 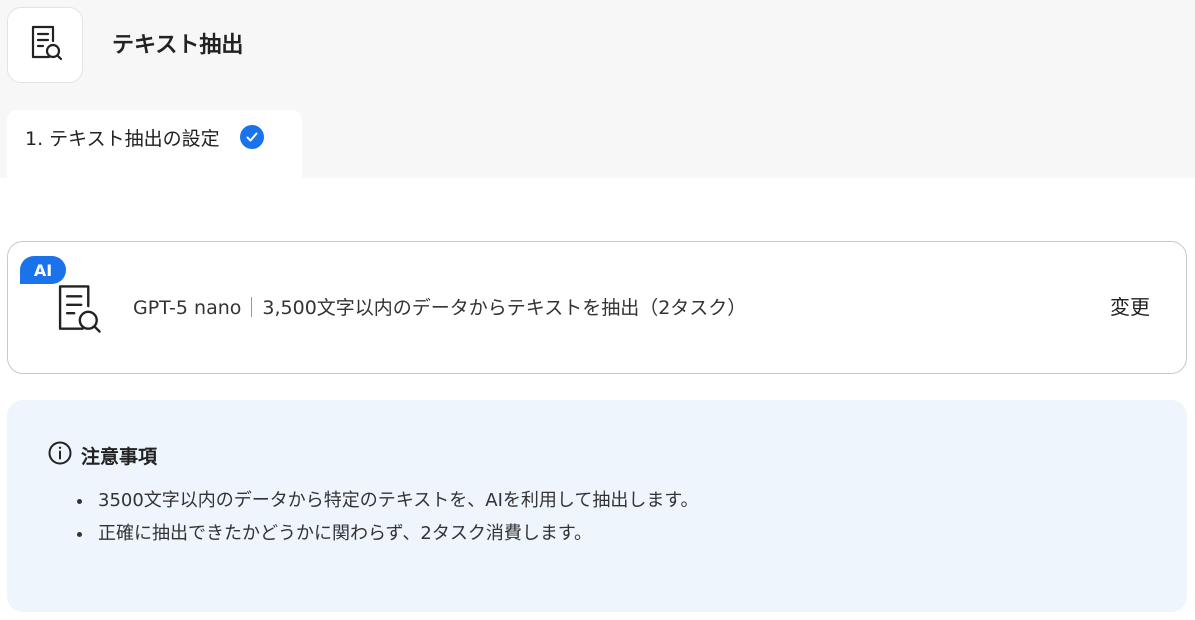 I want to click on page-title: テキスト抽出, so click(x=178, y=45).